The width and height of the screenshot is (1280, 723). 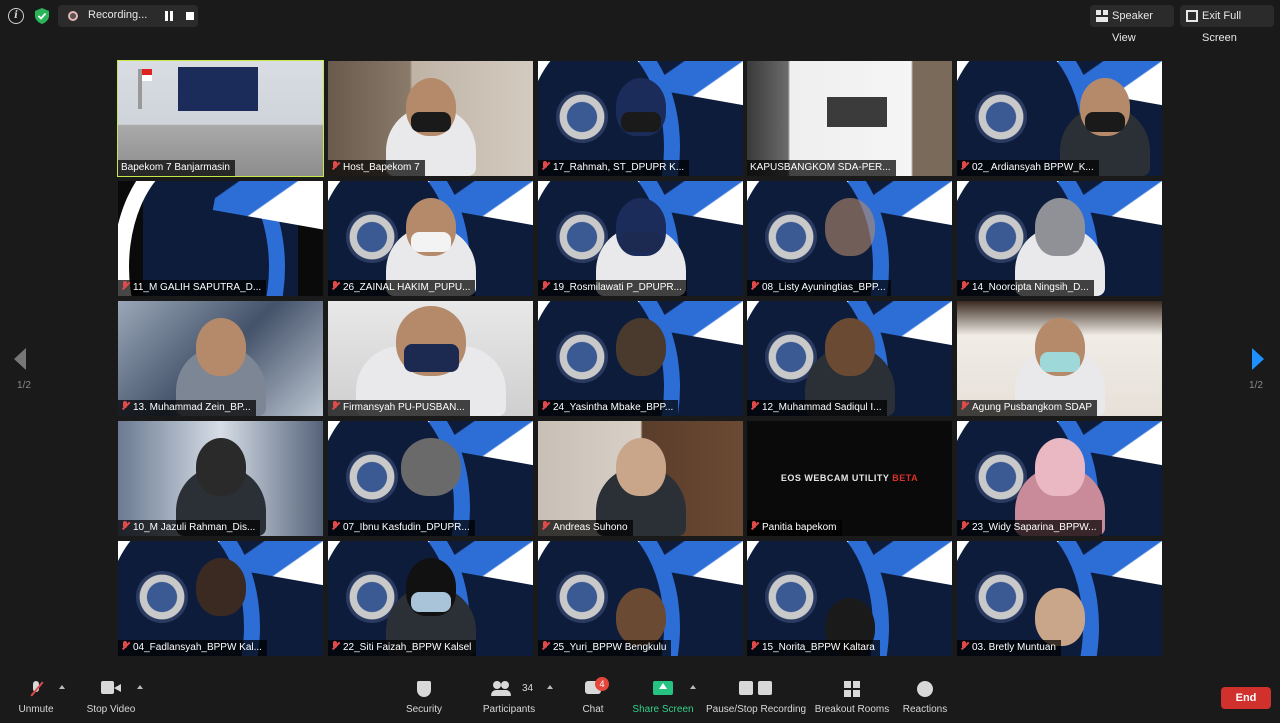 I want to click on breakout-rooms-icon, so click(x=852, y=689).